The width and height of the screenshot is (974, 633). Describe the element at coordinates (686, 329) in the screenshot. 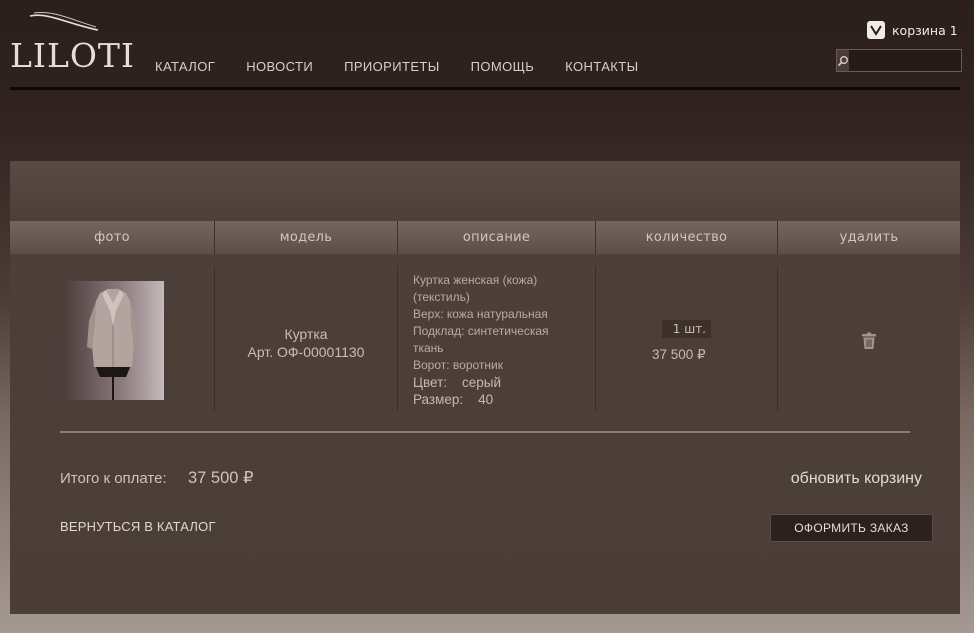

I see `quantity-field: 1 шт.` at that location.